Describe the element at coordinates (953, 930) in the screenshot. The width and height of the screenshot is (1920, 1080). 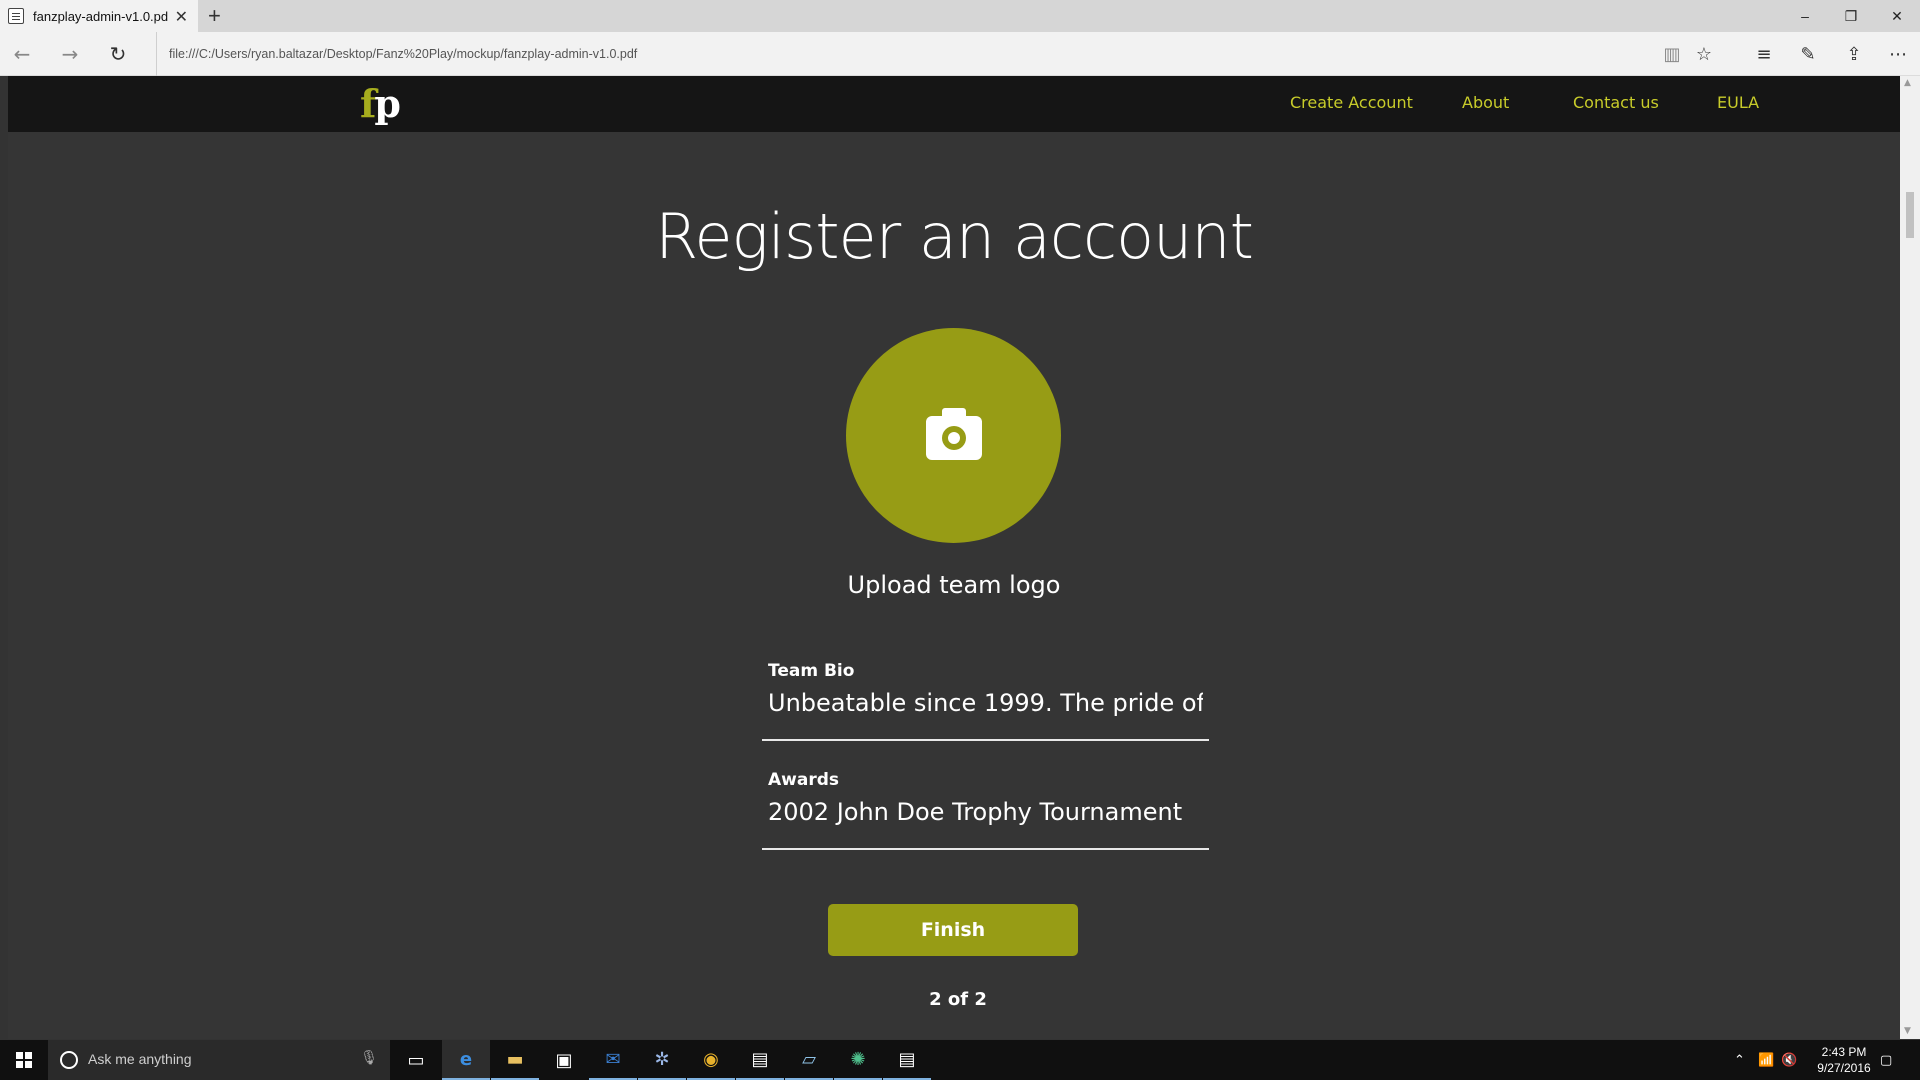
I see `finish-button: Finish` at that location.